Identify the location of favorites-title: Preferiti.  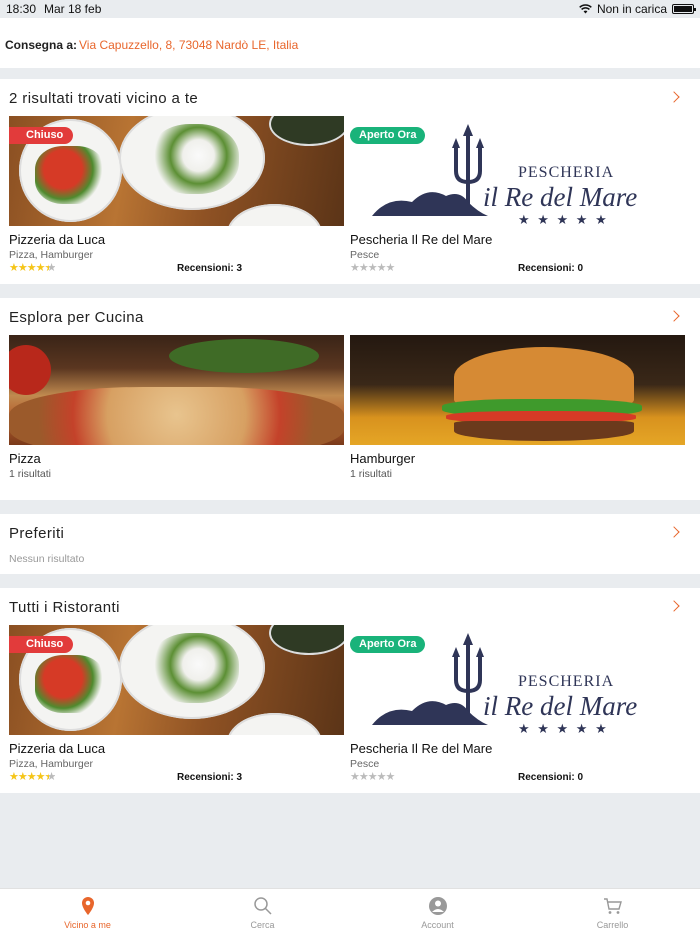
(37, 533).